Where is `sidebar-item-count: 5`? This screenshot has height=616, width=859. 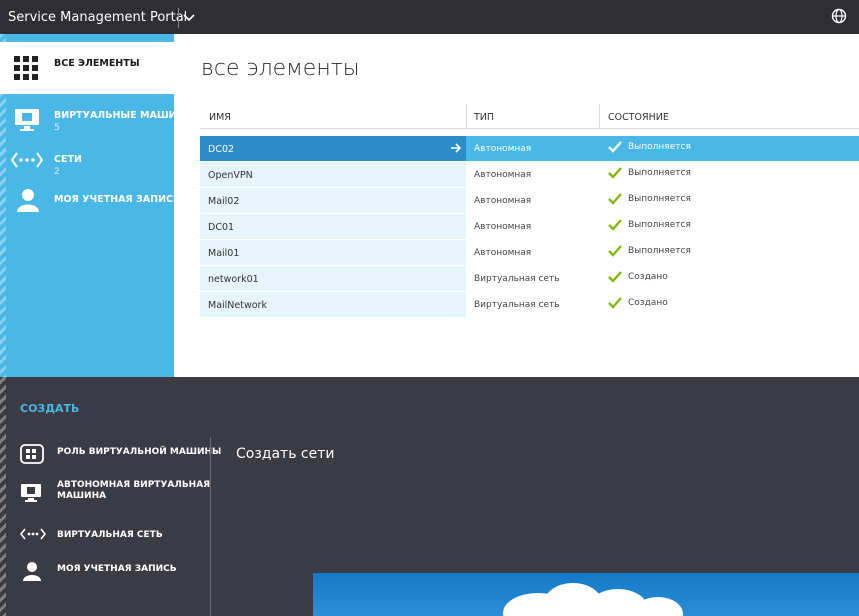 sidebar-item-count: 5 is located at coordinates (57, 128).